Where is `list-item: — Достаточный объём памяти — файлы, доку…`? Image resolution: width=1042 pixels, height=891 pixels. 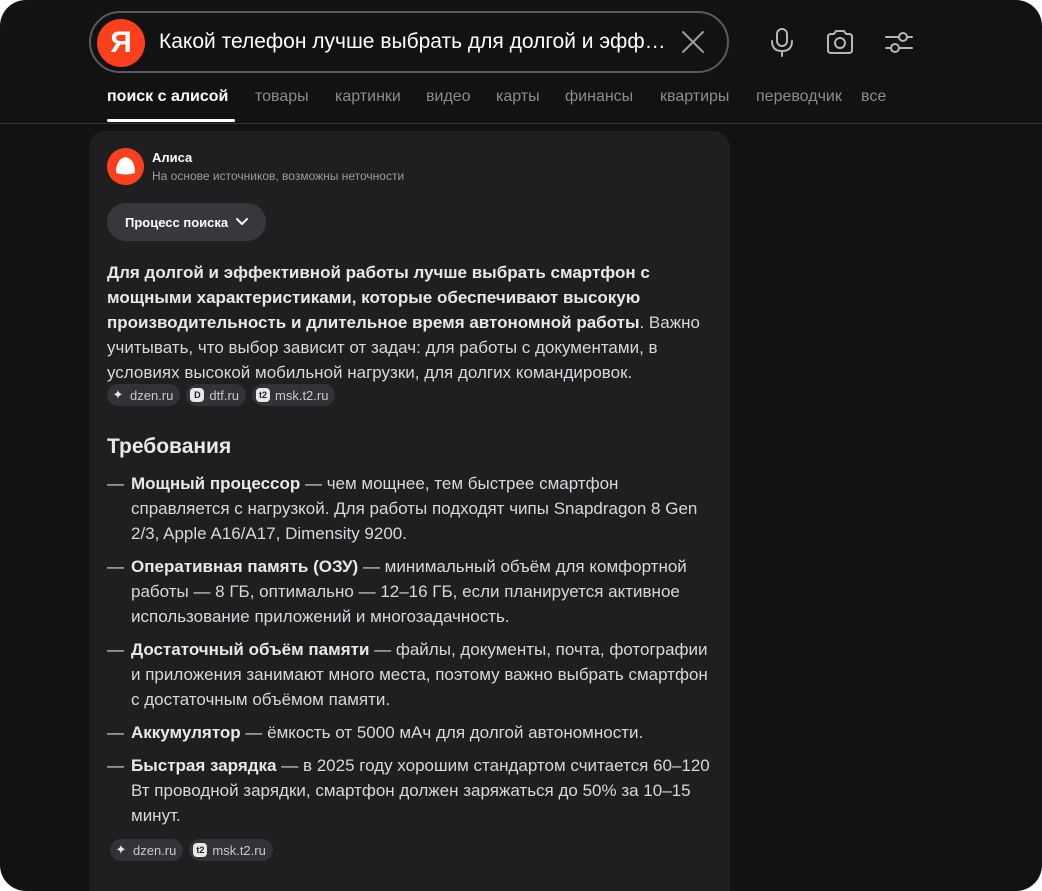 list-item: — Достаточный объём памяти — файлы, доку… is located at coordinates (412, 674).